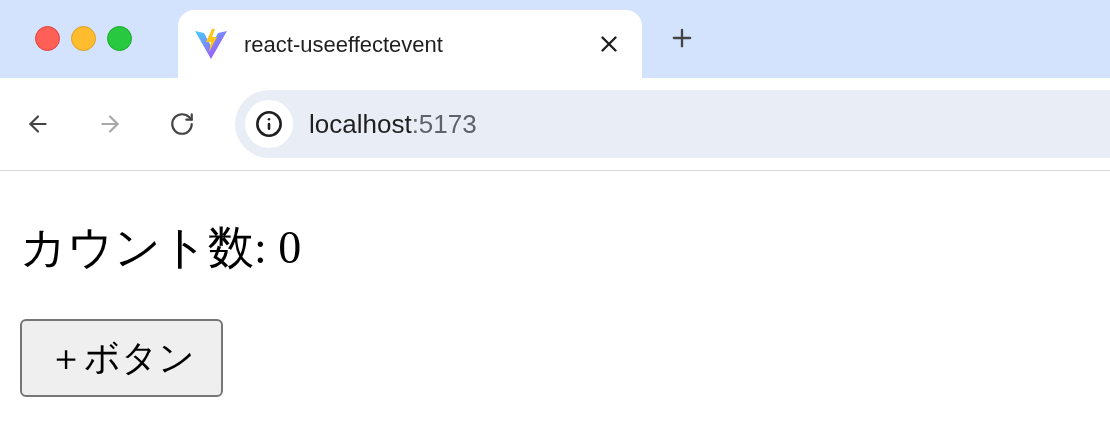 The height and width of the screenshot is (436, 1110). What do you see at coordinates (344, 44) in the screenshot?
I see `tab-title: react-useeffectevent` at bounding box center [344, 44].